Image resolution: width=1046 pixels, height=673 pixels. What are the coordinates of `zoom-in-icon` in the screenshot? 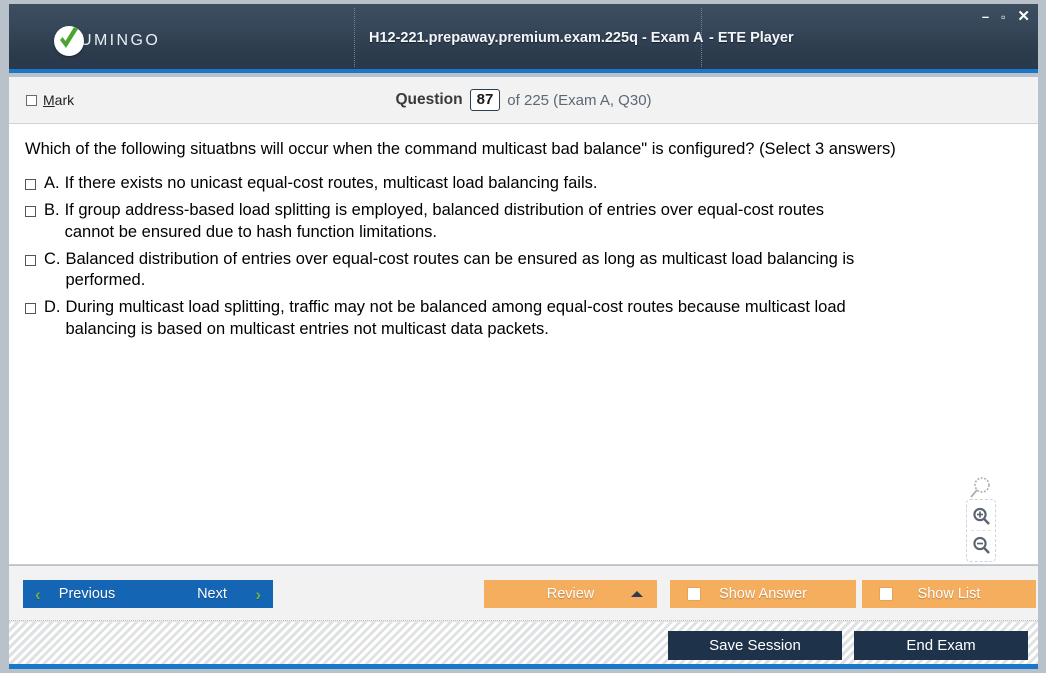 It's located at (981, 516).